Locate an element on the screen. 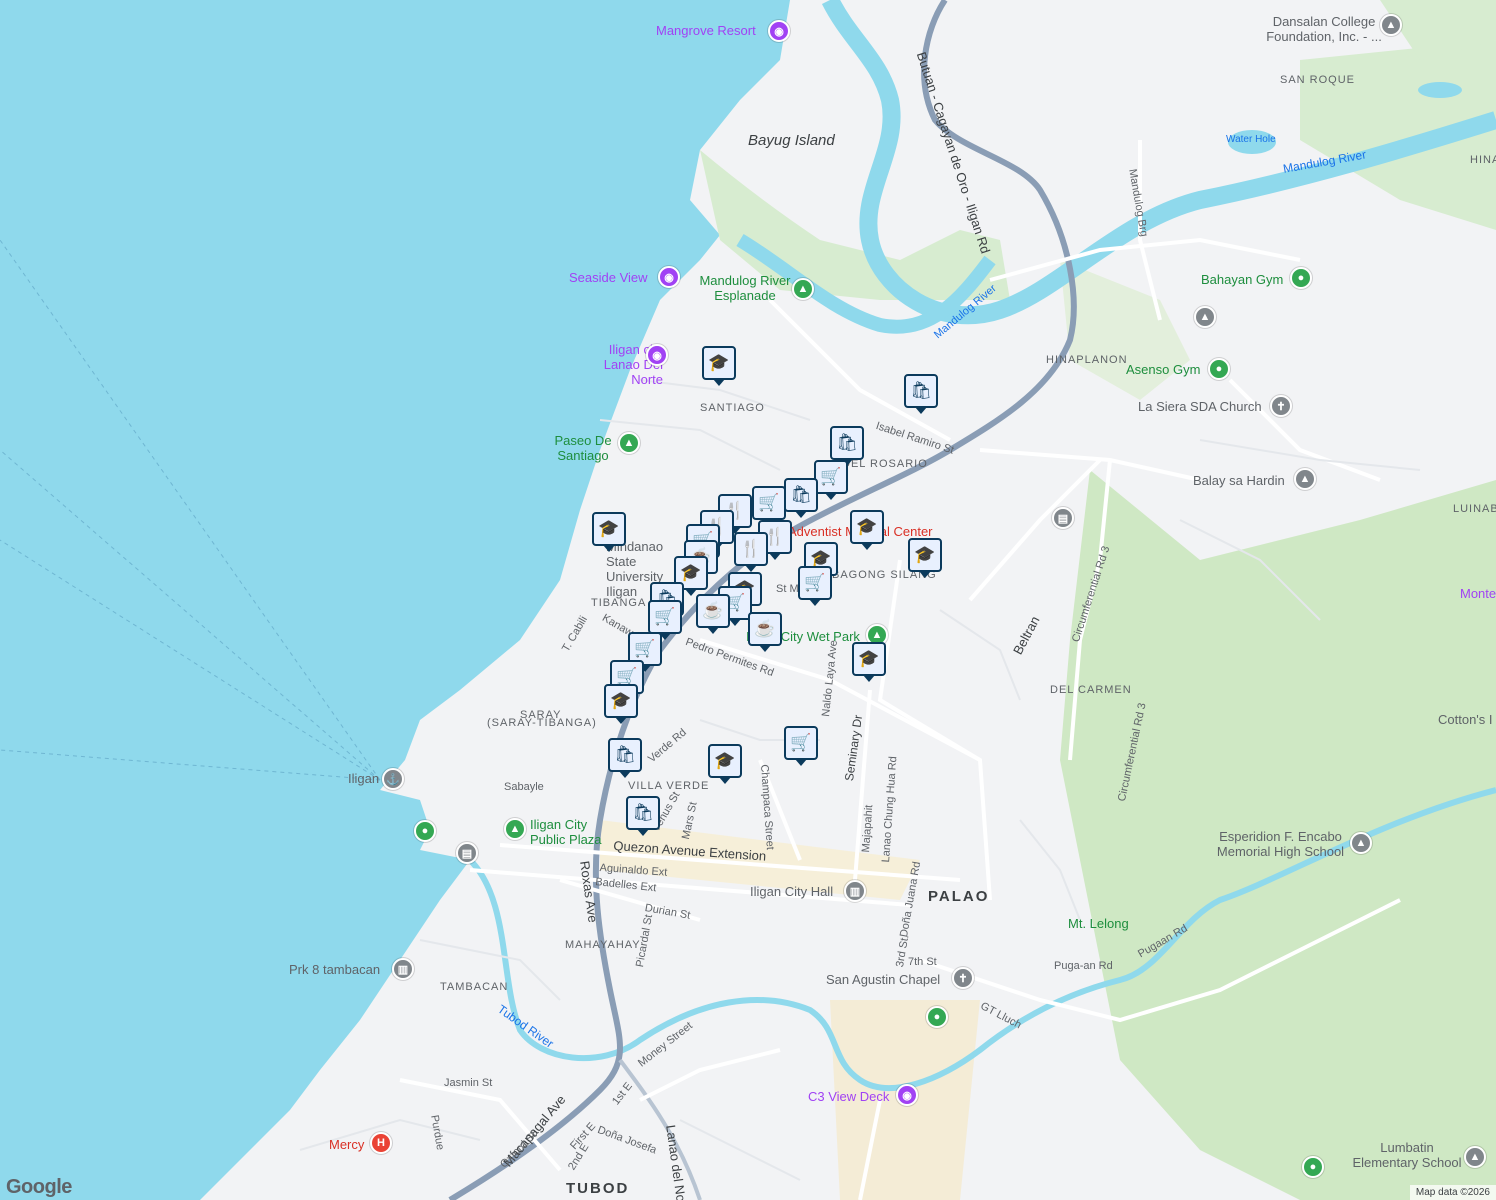 This screenshot has width=1496, height=1200. poi-label: Mandulog River Esplanade is located at coordinates (745, 288).